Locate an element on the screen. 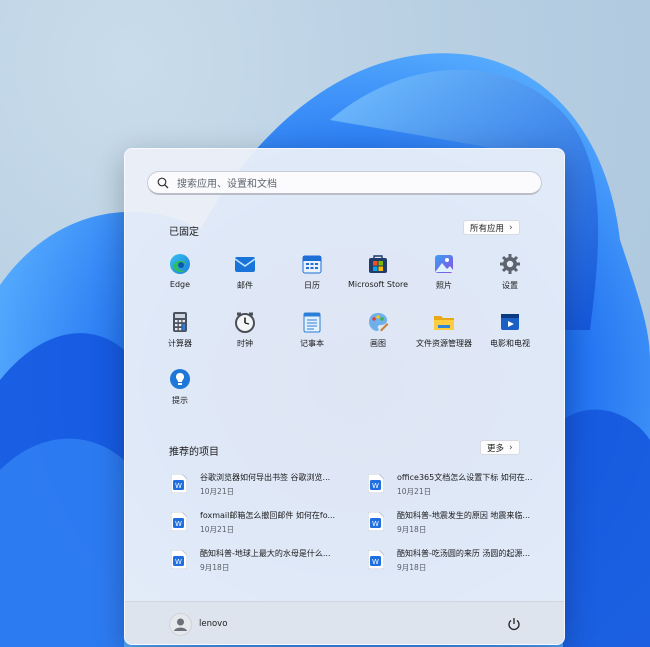  recommended-item: W foxmail邮箱怎么撤回邮件 如何在fo... 10月21日 is located at coordinates (260, 523).